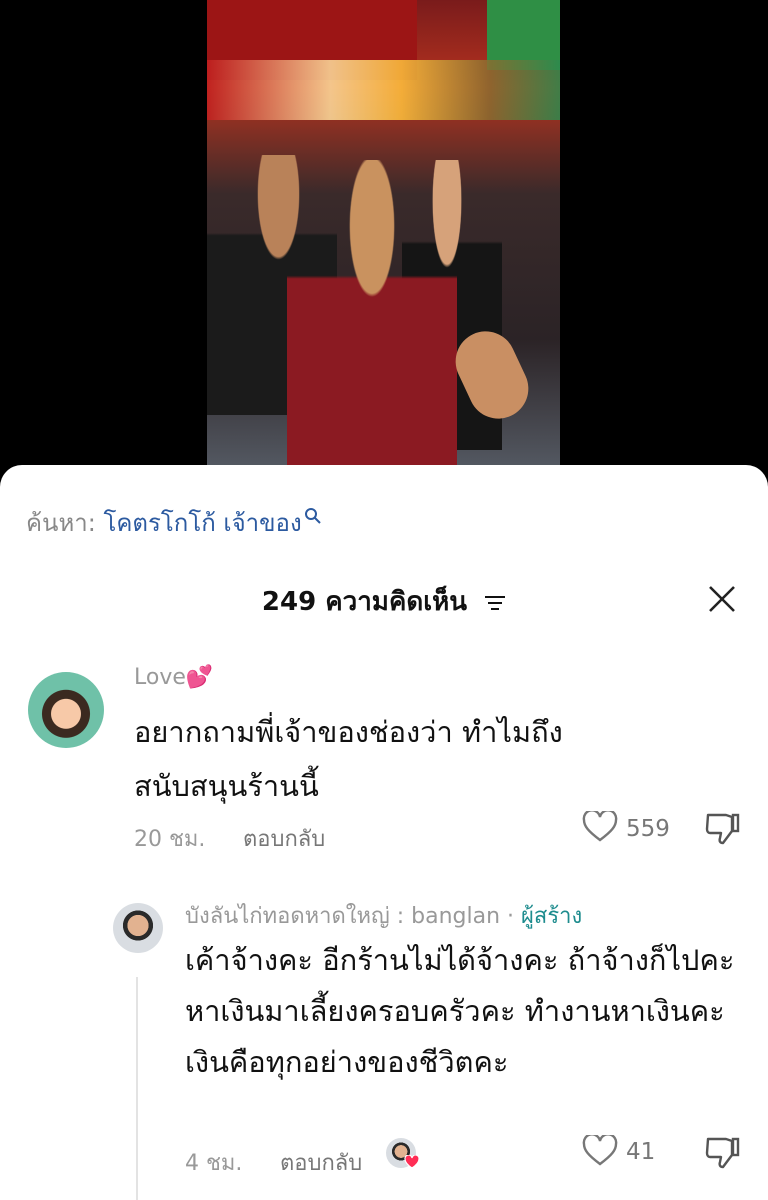 This screenshot has width=768, height=1200. I want to click on search-prefix: ค้นหา:, so click(61, 523).